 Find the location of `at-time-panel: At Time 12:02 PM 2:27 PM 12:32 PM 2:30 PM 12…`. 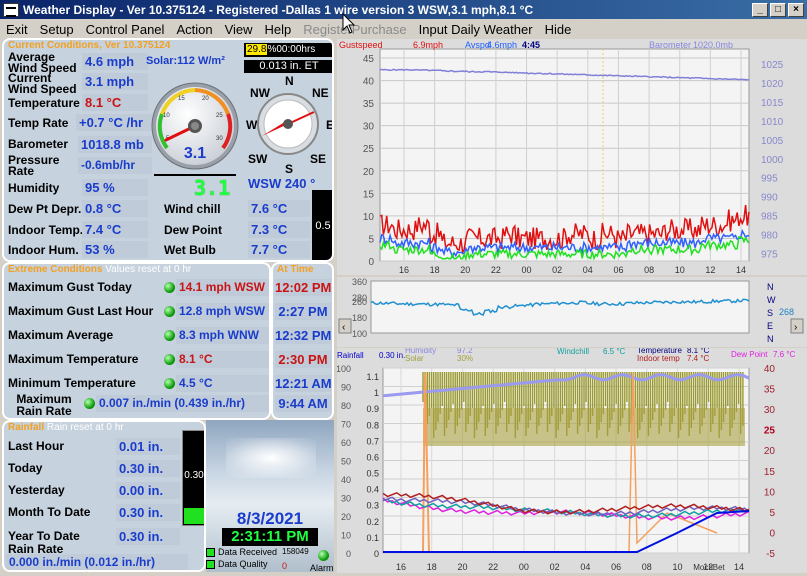

at-time-panel: At Time 12:02 PM 2:27 PM 12:32 PM 2:30 PM 12… is located at coordinates (302, 341).